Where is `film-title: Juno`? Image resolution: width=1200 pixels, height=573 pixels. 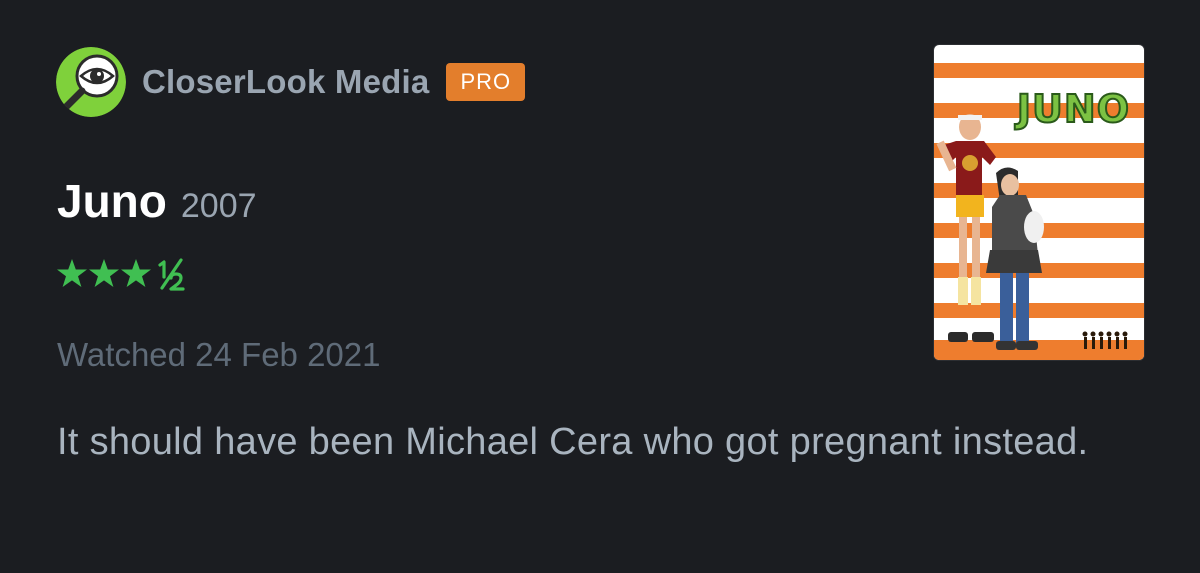
film-title: Juno is located at coordinates (112, 201).